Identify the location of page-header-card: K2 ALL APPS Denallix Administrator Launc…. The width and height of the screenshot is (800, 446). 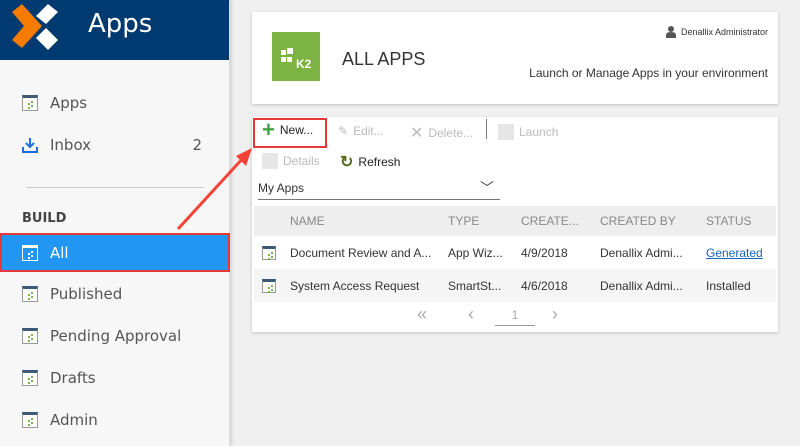
(515, 58).